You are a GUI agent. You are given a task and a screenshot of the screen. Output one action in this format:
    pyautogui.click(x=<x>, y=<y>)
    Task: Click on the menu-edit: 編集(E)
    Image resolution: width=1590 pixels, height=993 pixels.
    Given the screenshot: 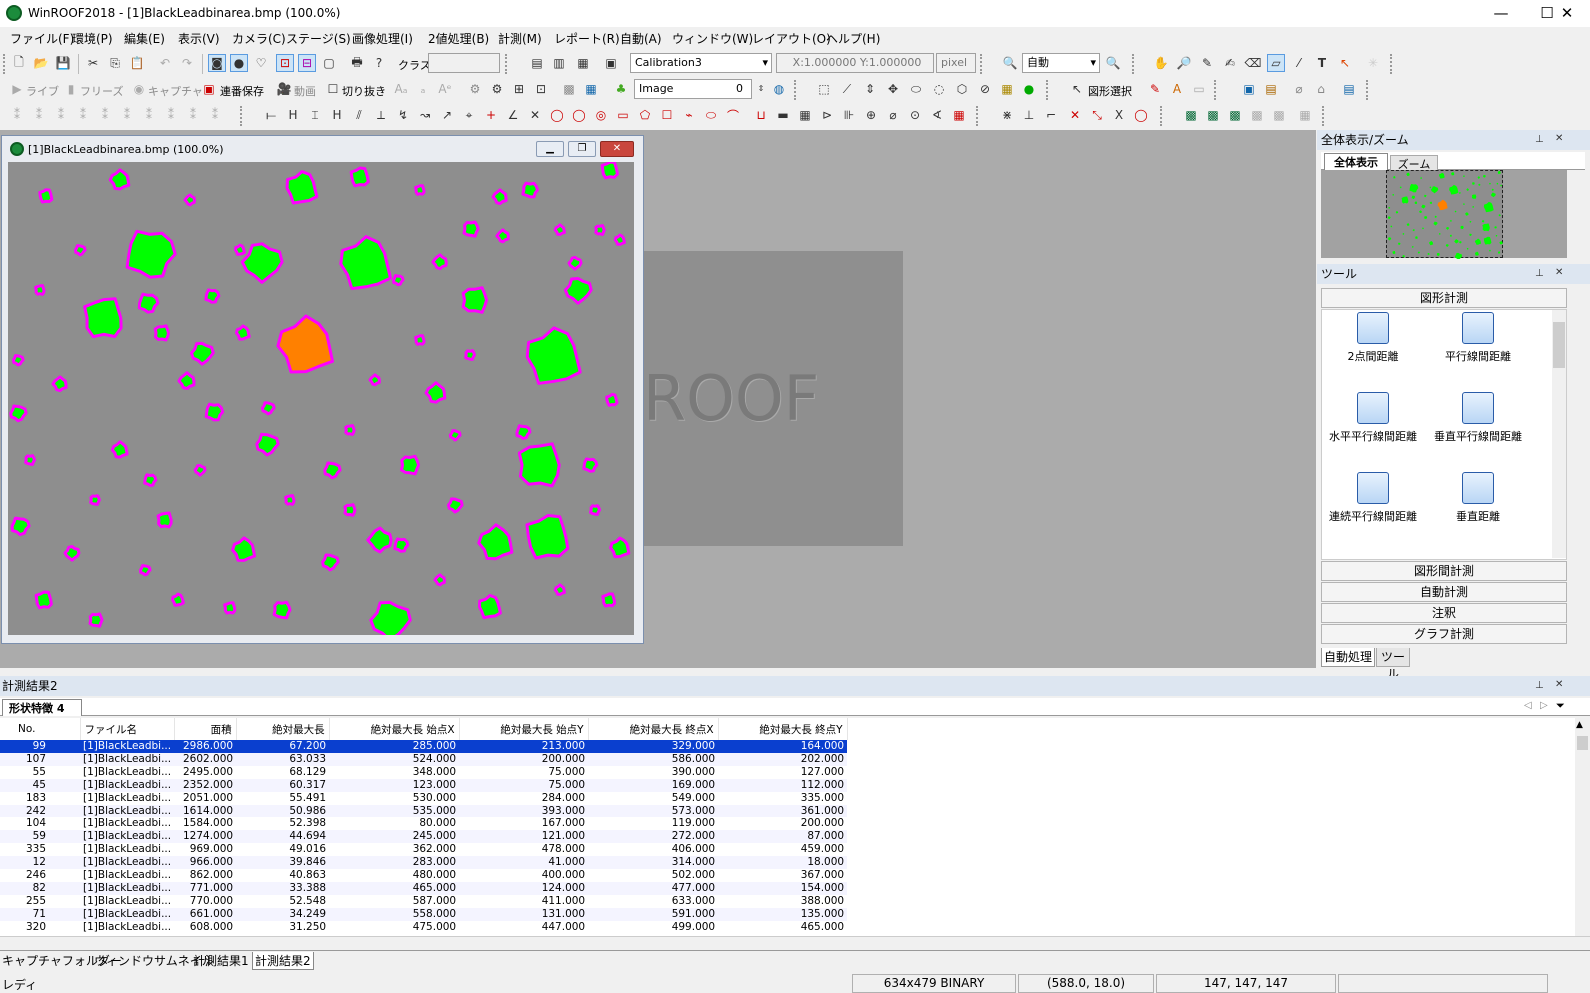 What is the action you would take?
    pyautogui.click(x=144, y=38)
    